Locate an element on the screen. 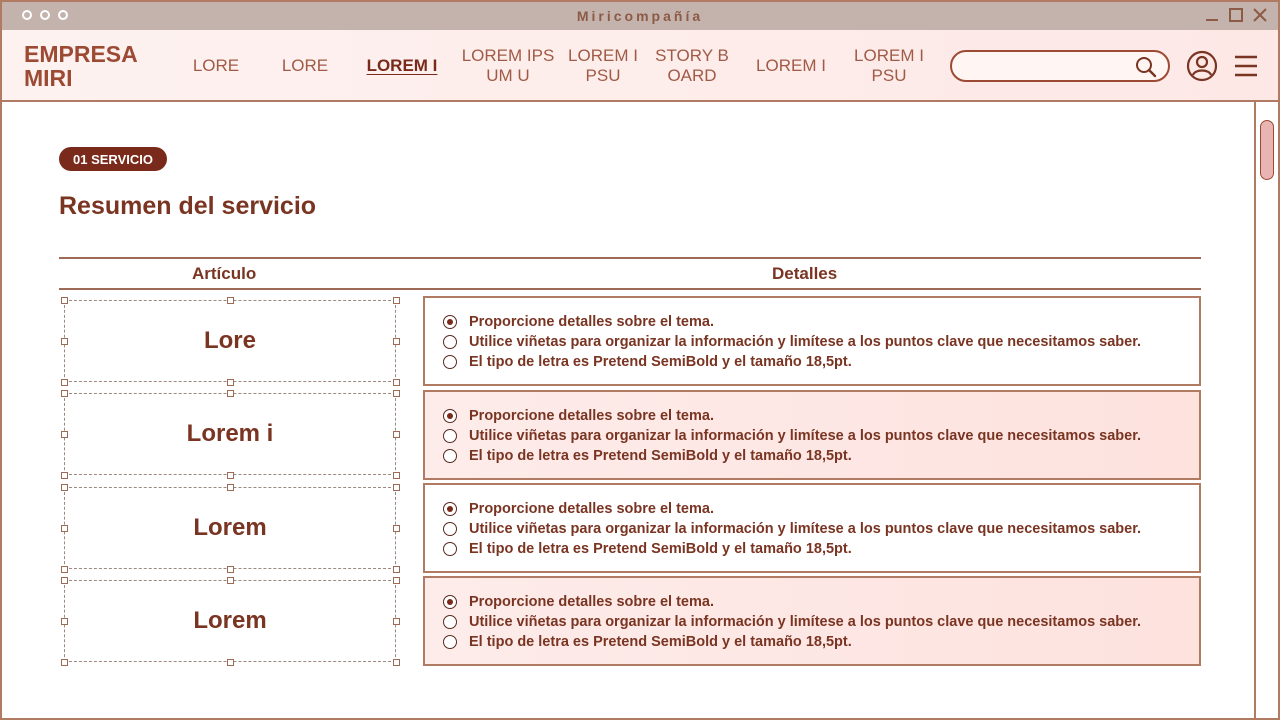 This screenshot has height=720, width=1280. nav-item-lorem-ipsum: LOREM IPS UM U is located at coordinates (508, 66).